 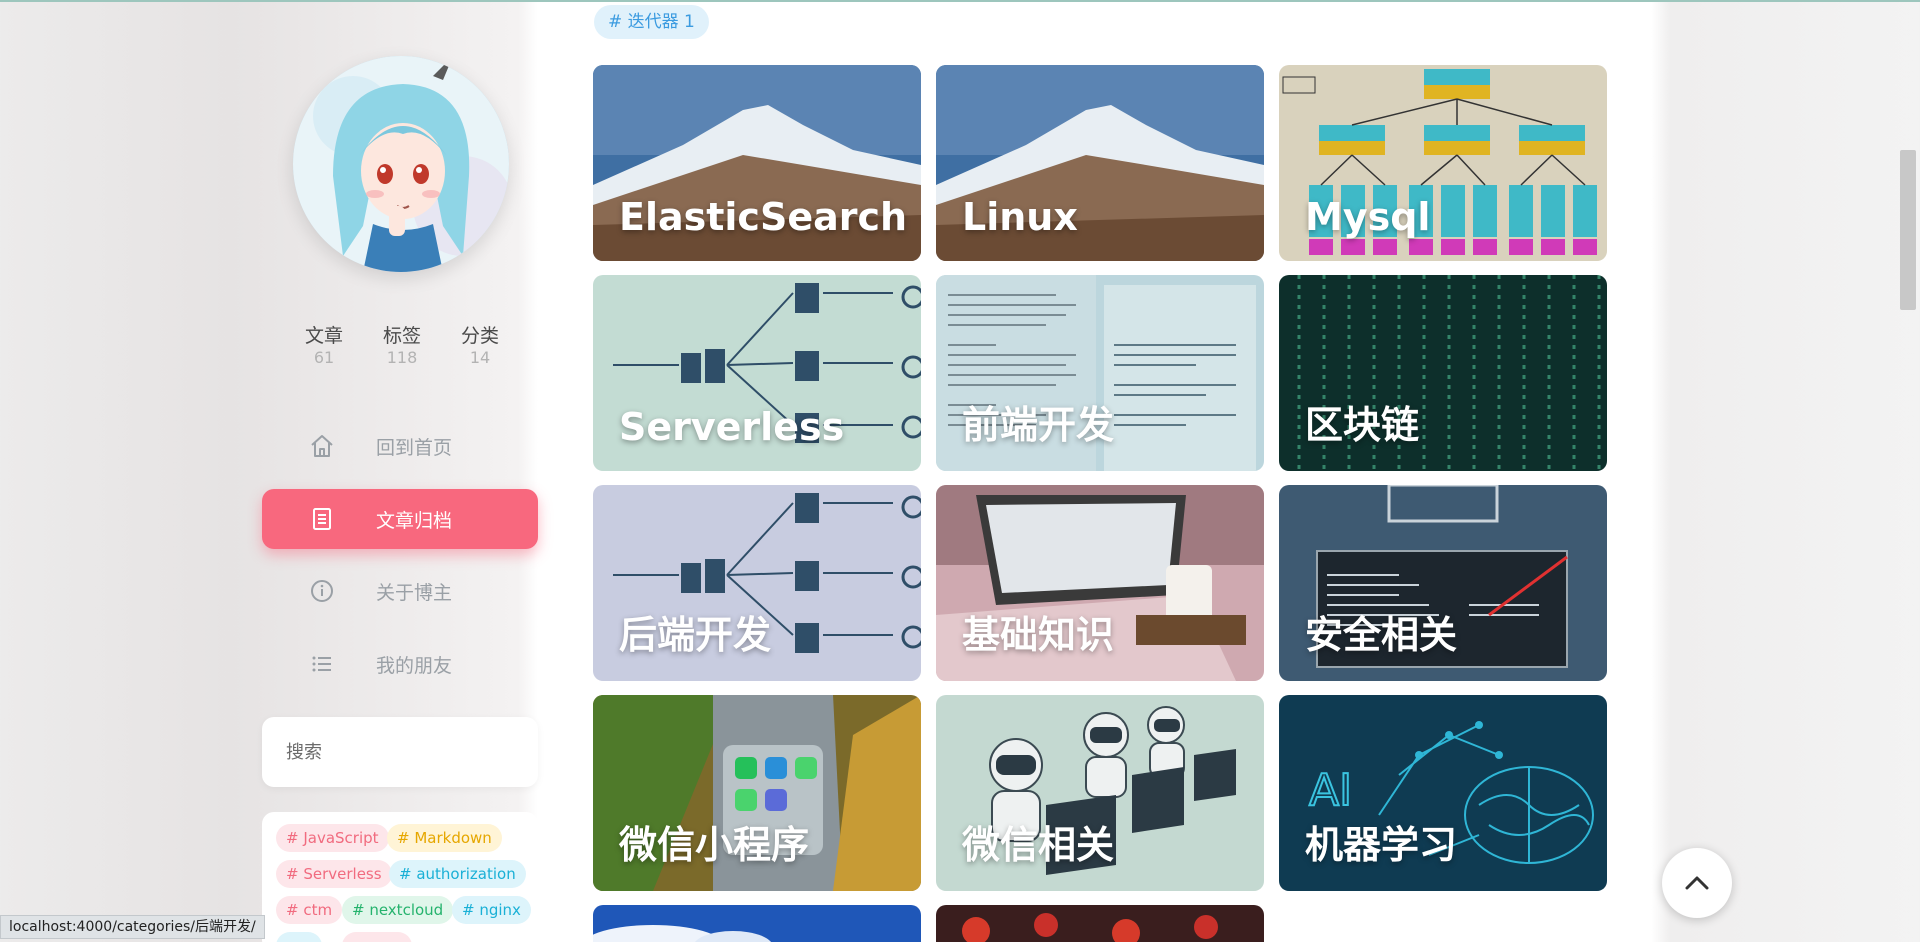 I want to click on svg-text: AI, so click(x=1330, y=790).